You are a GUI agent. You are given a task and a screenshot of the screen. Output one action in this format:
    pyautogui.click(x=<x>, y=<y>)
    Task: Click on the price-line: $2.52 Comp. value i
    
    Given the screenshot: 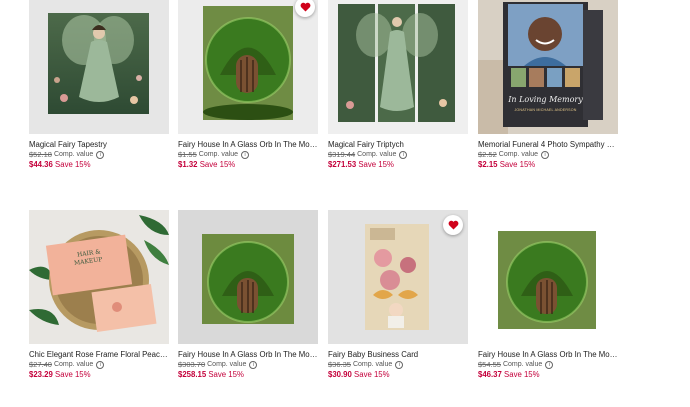 What is the action you would take?
    pyautogui.click(x=548, y=154)
    